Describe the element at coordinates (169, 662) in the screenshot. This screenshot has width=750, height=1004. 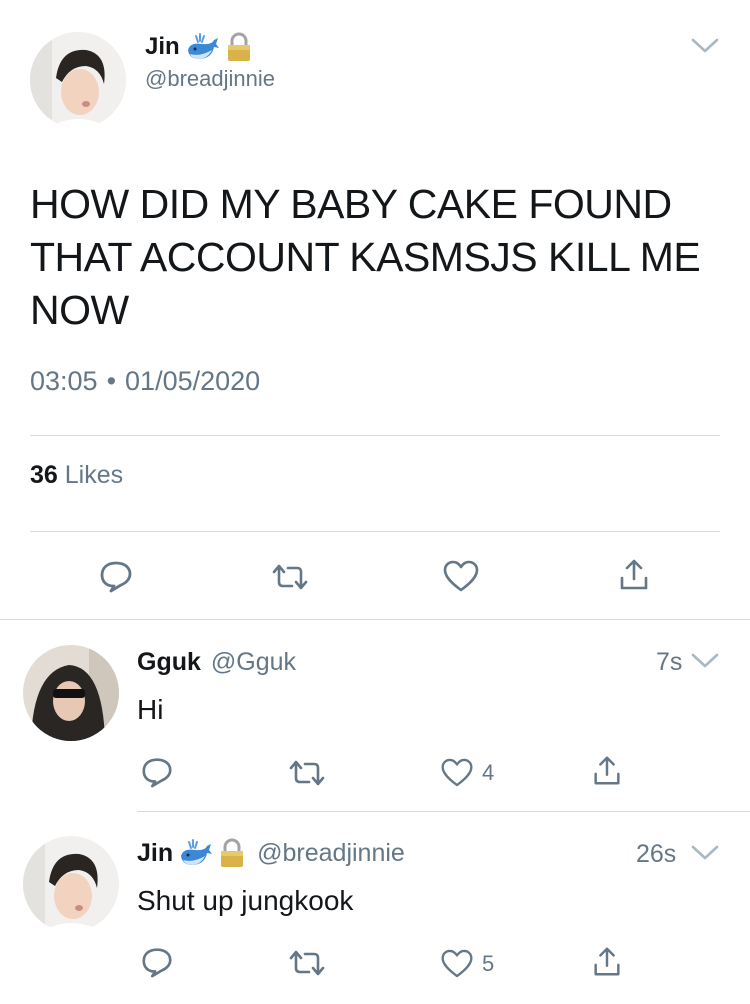
I see `reply-author-name: Gguk` at that location.